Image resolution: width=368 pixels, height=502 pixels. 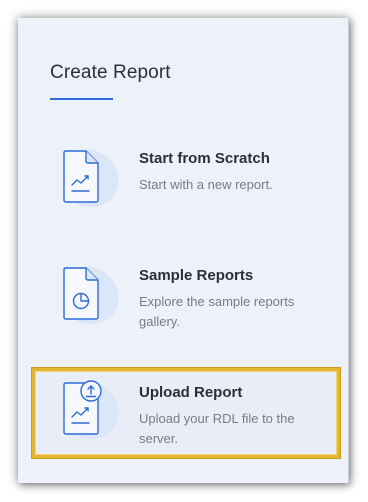 What do you see at coordinates (91, 410) in the screenshot?
I see `document-upload-icon` at bounding box center [91, 410].